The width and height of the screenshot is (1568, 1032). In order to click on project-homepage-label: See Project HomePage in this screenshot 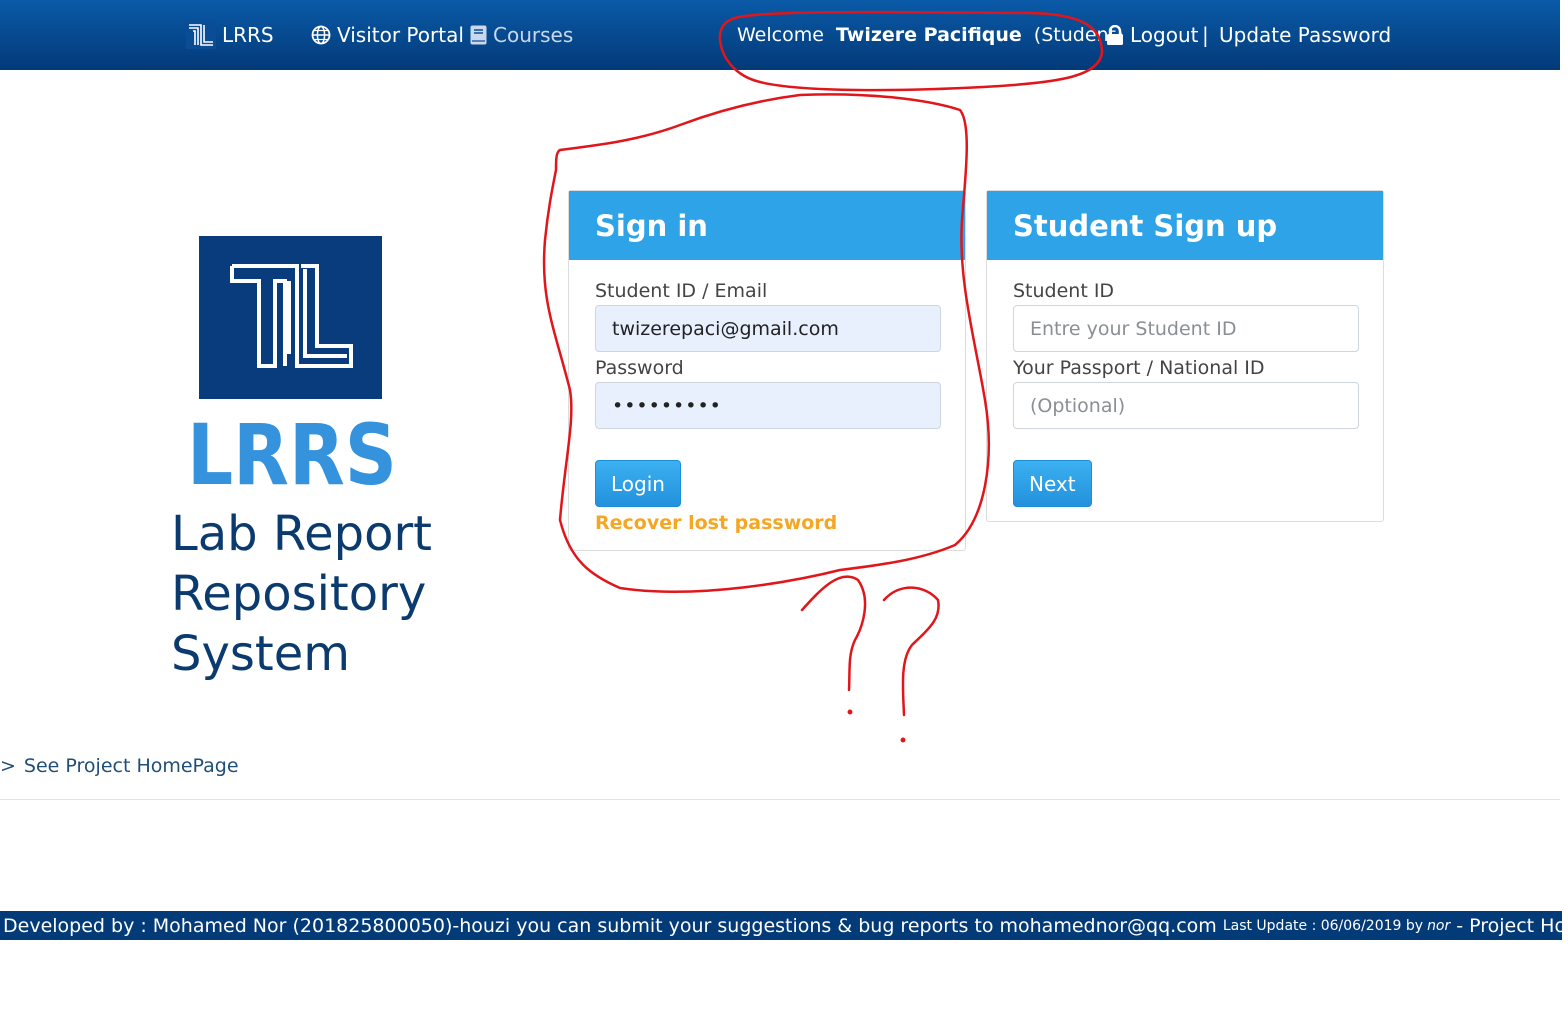, I will do `click(131, 766)`.